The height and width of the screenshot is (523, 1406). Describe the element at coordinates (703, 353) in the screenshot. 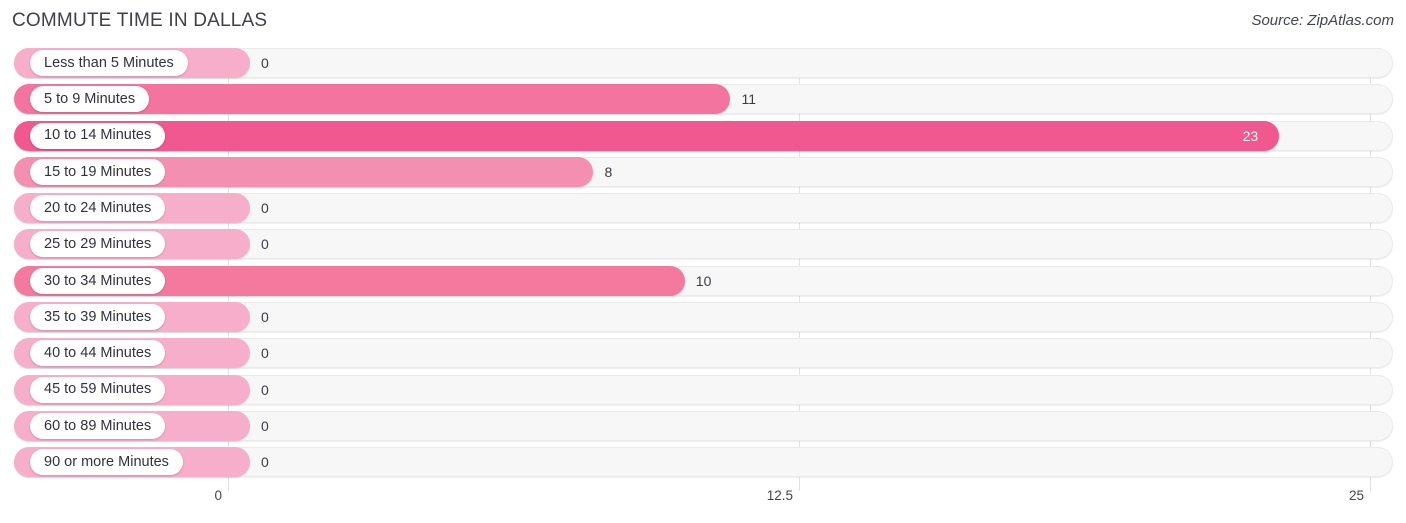

I see `bar-row: 40 to 44 Minutes 0` at that location.